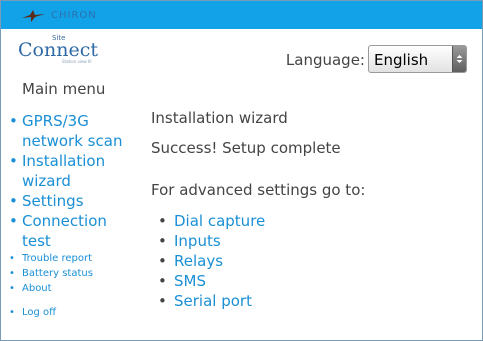 The image size is (483, 341). What do you see at coordinates (33, 16) in the screenshot?
I see `bird-icon` at bounding box center [33, 16].